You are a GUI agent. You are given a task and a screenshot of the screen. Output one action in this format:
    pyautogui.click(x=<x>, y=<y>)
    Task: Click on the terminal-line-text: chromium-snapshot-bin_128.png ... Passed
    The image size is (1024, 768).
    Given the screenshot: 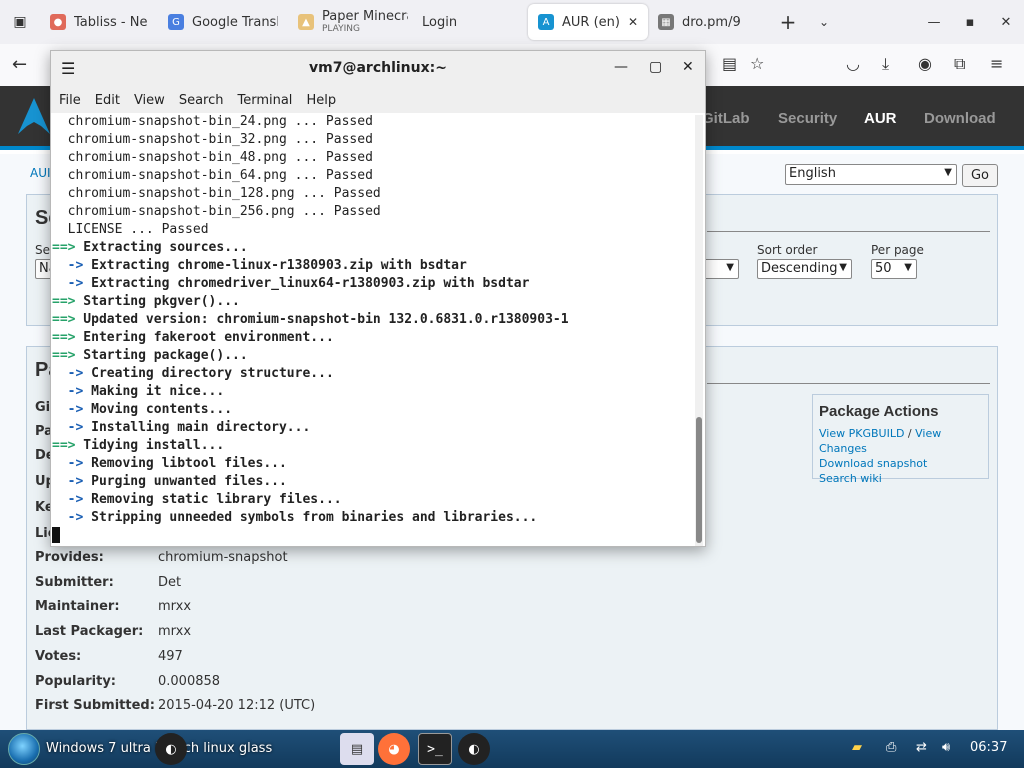 What is the action you would take?
    pyautogui.click(x=216, y=193)
    